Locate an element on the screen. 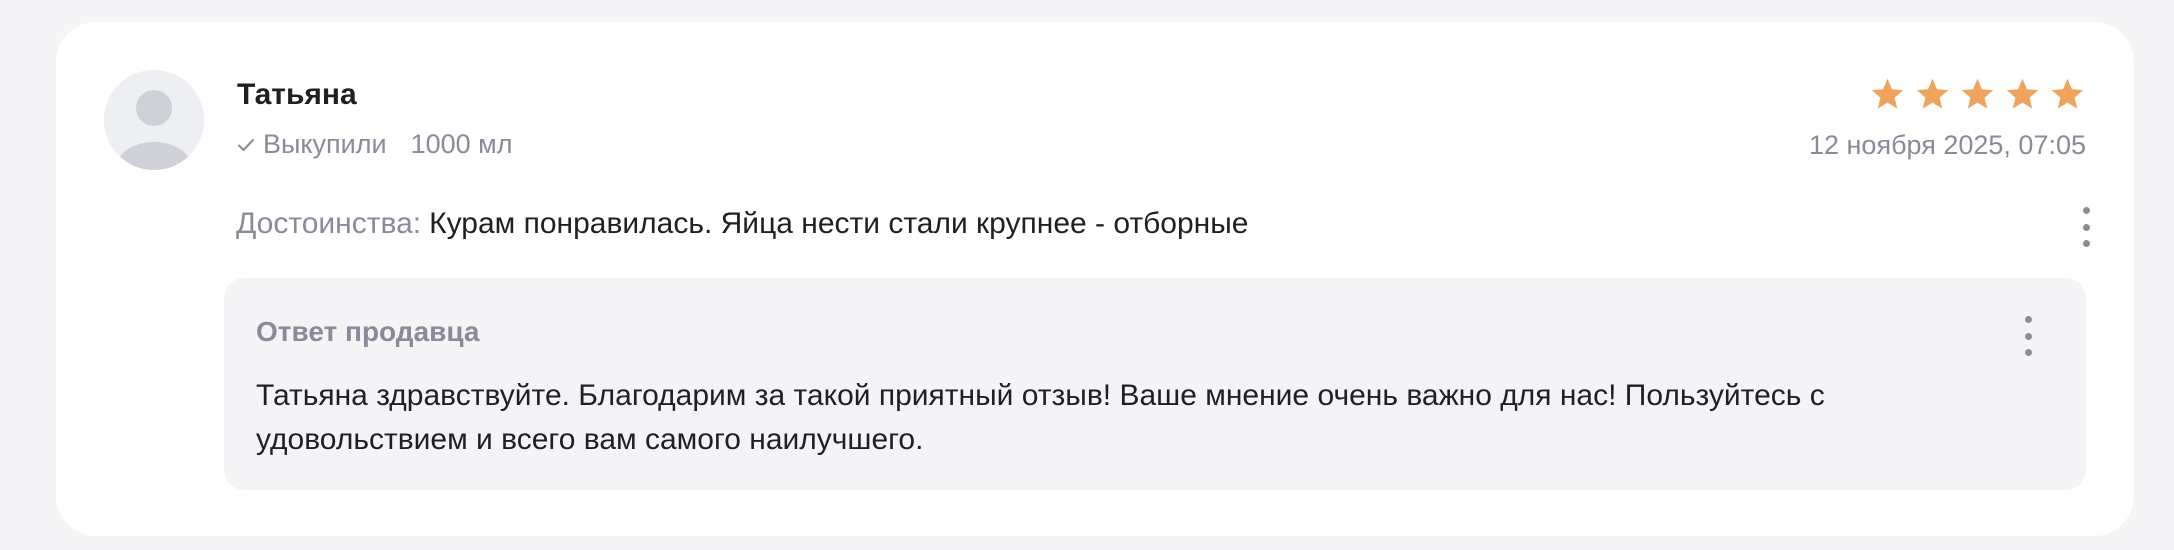  review-meta: Выкупили 1000 мл is located at coordinates (374, 144).